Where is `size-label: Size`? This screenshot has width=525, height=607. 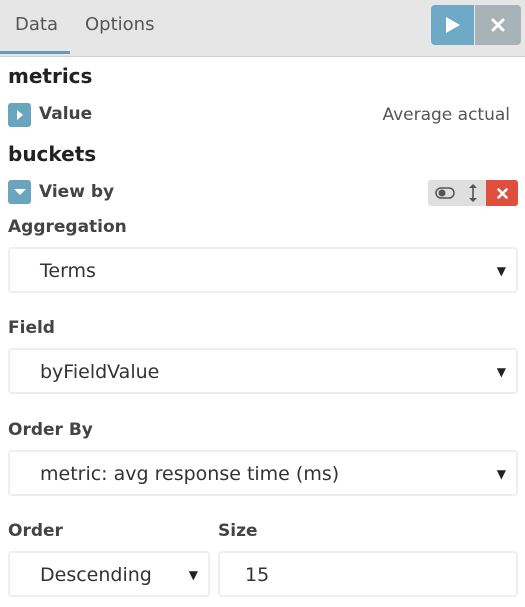
size-label: Size is located at coordinates (238, 531).